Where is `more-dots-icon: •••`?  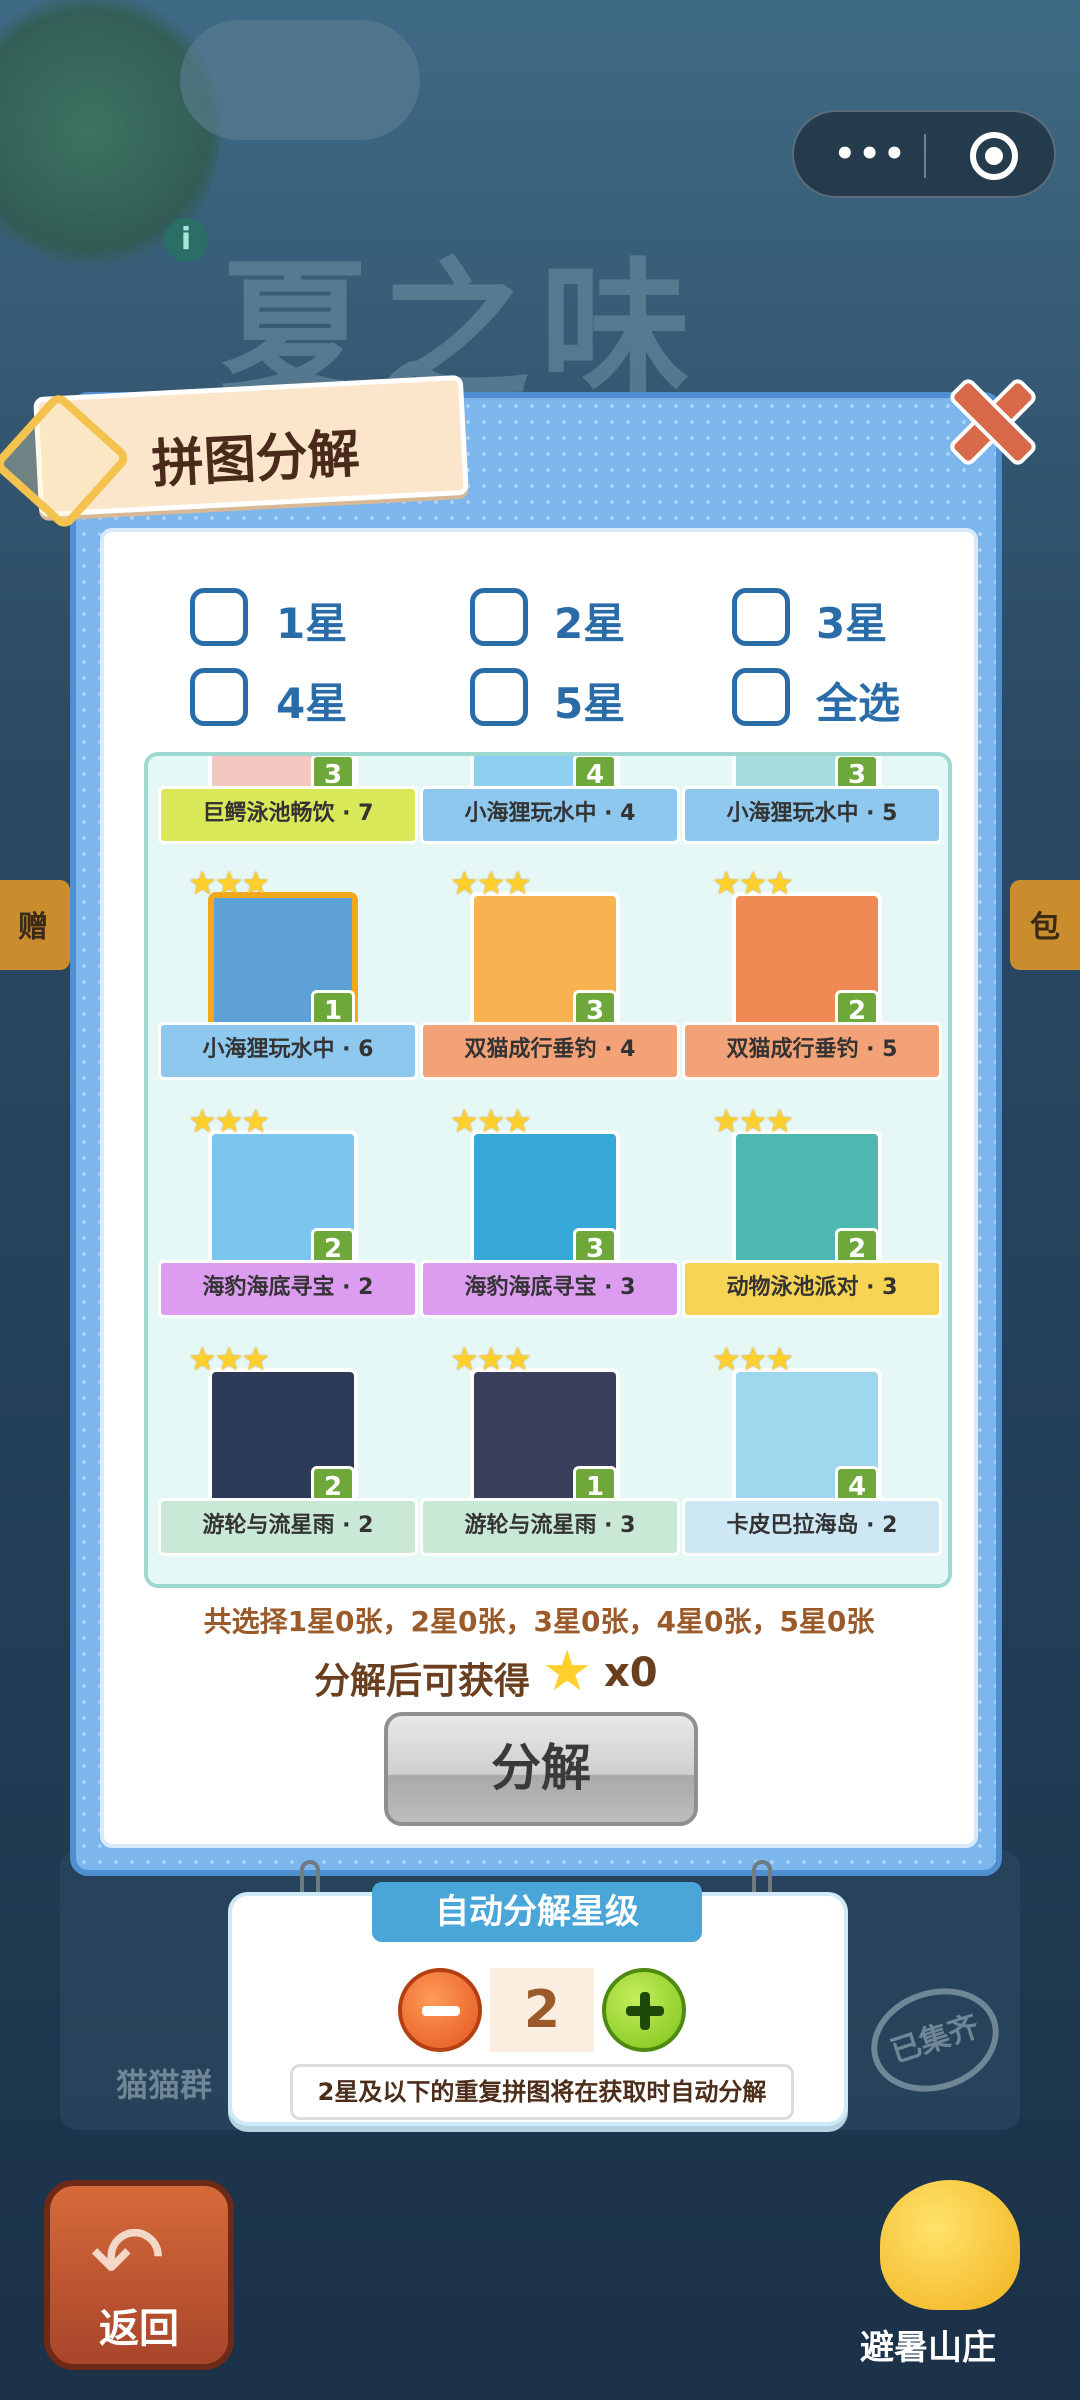
more-dots-icon: ••• is located at coordinates (871, 154).